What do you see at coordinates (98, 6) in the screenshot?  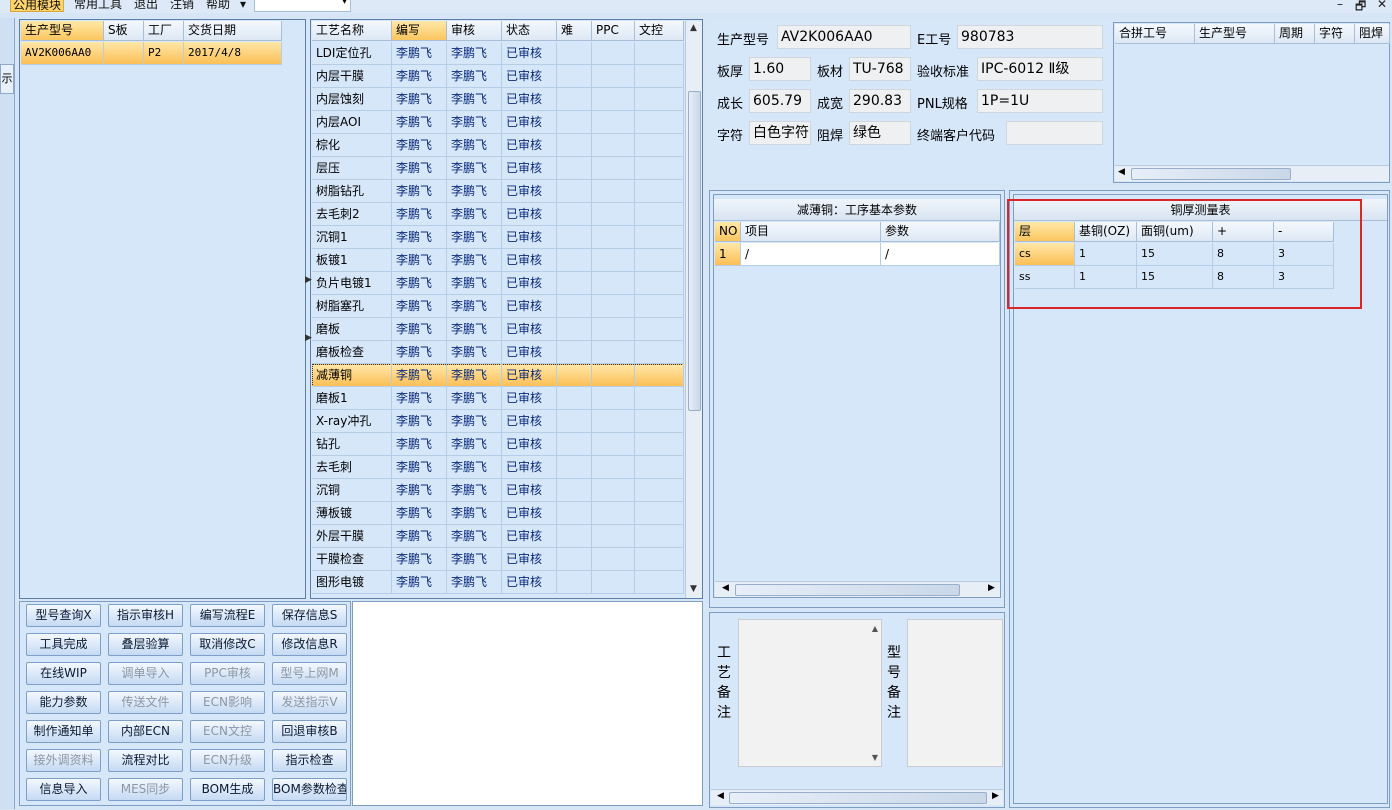 I see `menu-item: 常用工具` at bounding box center [98, 6].